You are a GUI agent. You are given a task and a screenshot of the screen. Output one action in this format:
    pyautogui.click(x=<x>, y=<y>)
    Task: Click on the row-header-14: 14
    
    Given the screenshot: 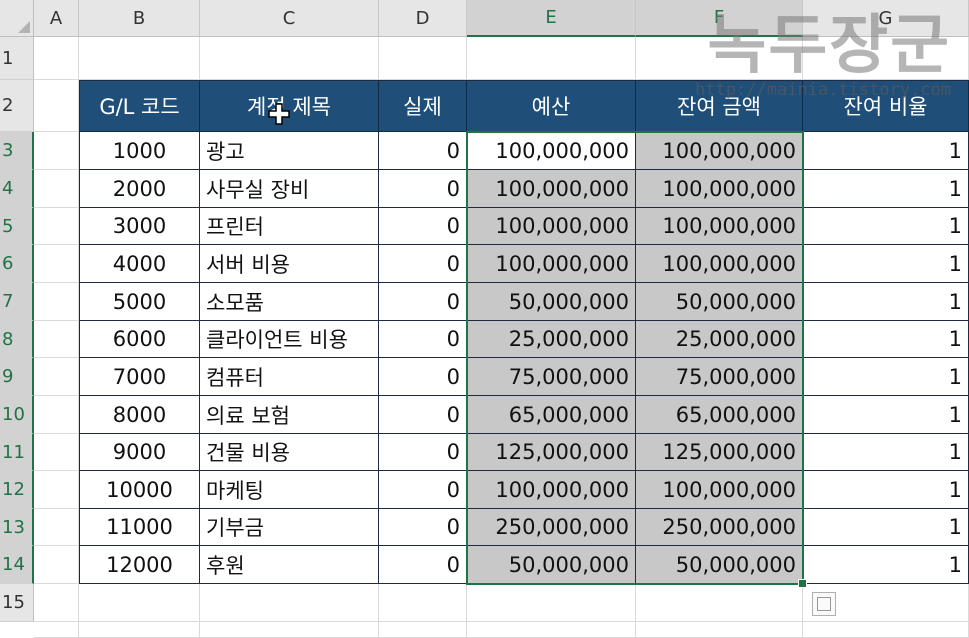 What is the action you would take?
    pyautogui.click(x=17, y=565)
    